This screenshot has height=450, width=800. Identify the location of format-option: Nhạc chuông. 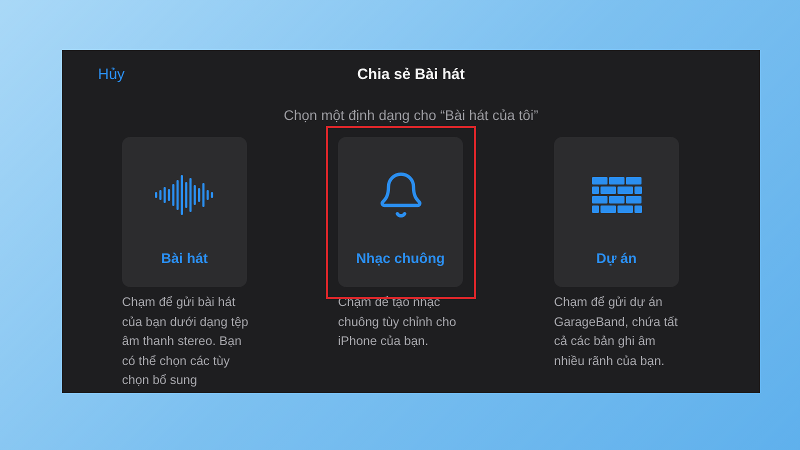
(400, 212).